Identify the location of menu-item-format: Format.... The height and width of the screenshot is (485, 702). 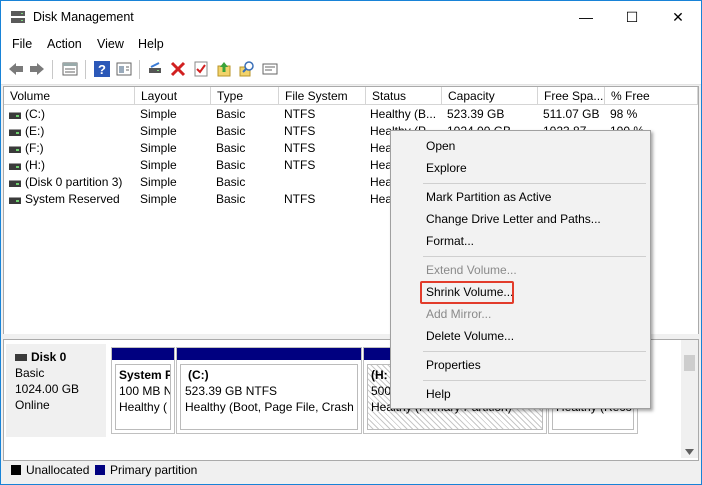
(450, 241).